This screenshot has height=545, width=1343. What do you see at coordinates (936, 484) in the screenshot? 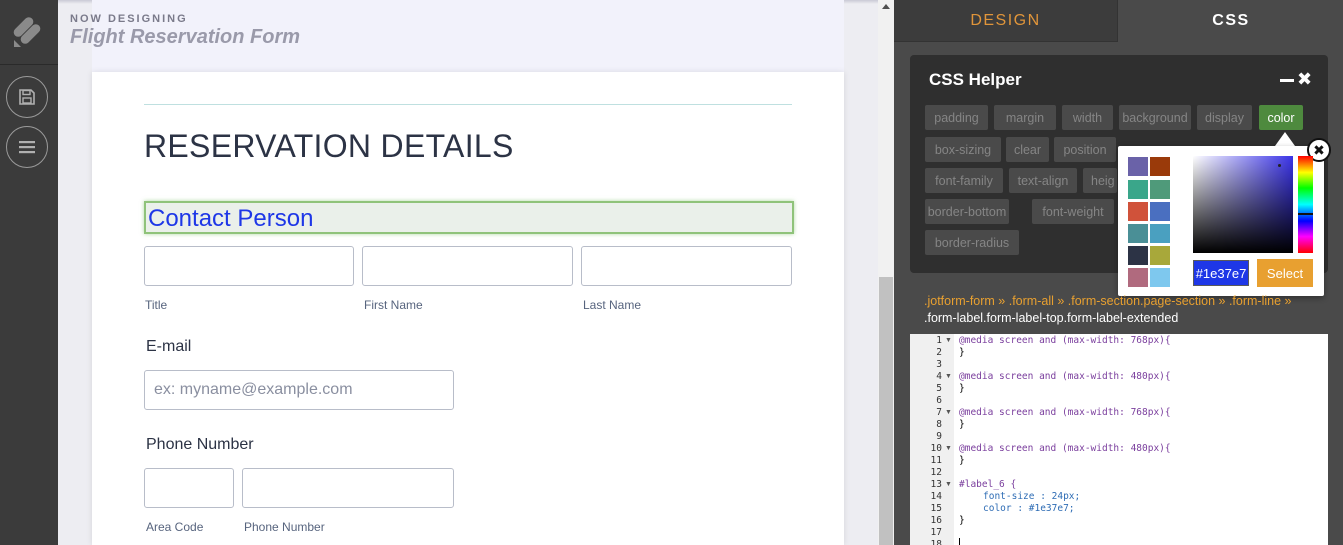
I see `line-number: 13` at bounding box center [936, 484].